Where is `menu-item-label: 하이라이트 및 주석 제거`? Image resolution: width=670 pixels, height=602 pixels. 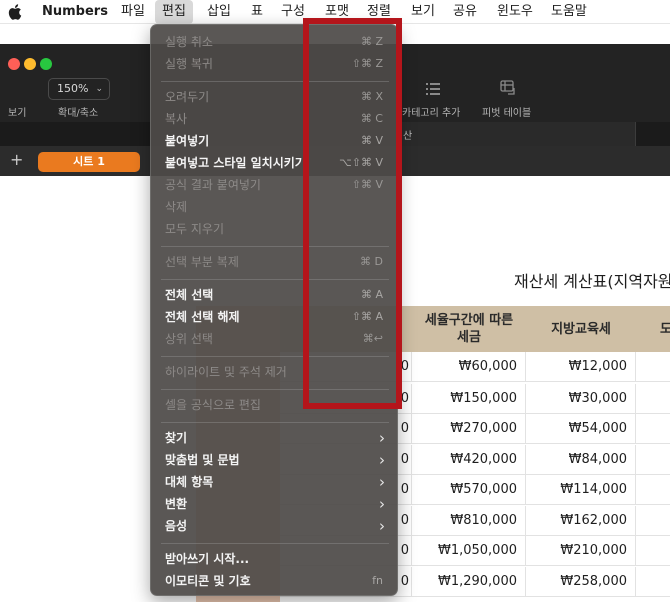 menu-item-label: 하이라이트 및 주석 제거 is located at coordinates (226, 372).